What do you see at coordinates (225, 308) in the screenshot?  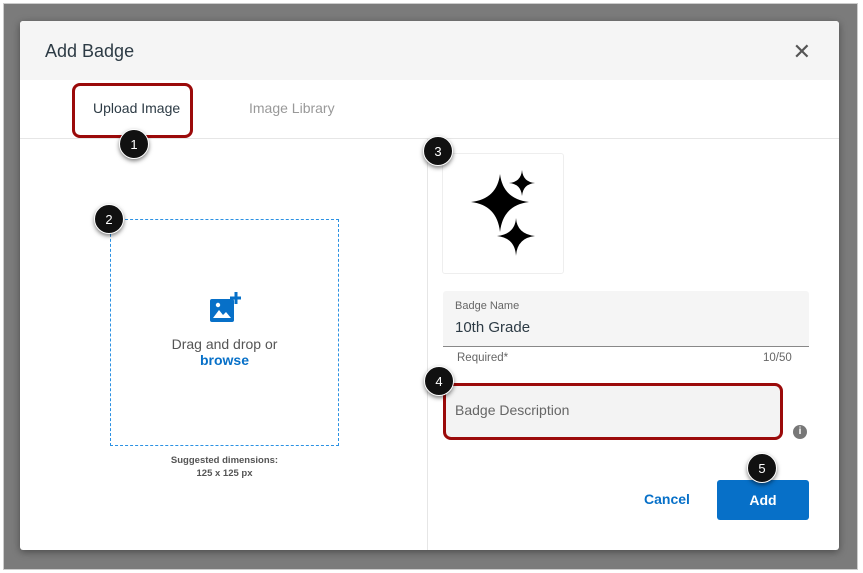 I see `add-image-icon` at bounding box center [225, 308].